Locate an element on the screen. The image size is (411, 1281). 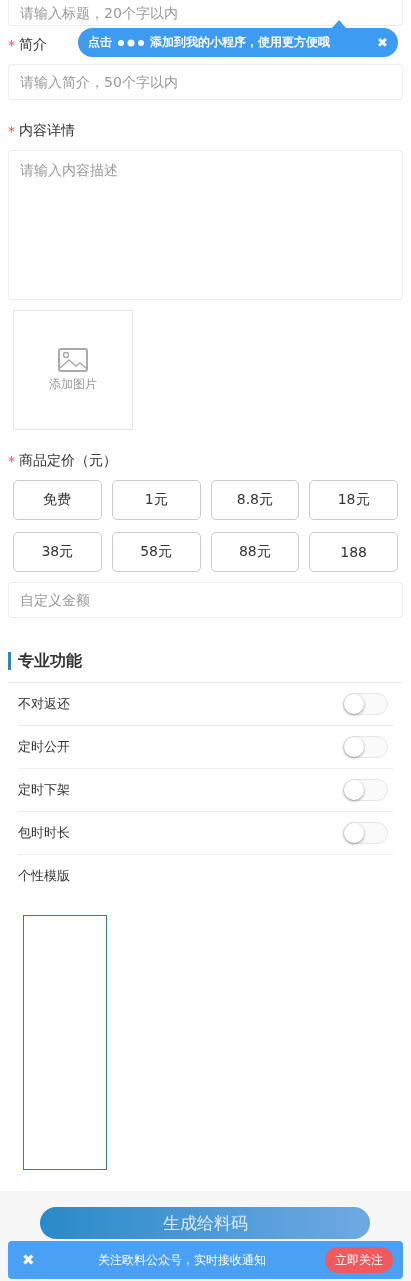
details-field: 请输入内容描述 is located at coordinates (205, 225).